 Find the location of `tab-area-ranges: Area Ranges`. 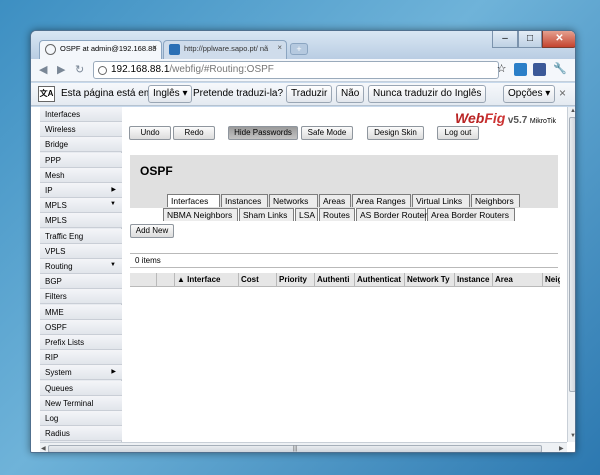

tab-area-ranges: Area Ranges is located at coordinates (381, 200).